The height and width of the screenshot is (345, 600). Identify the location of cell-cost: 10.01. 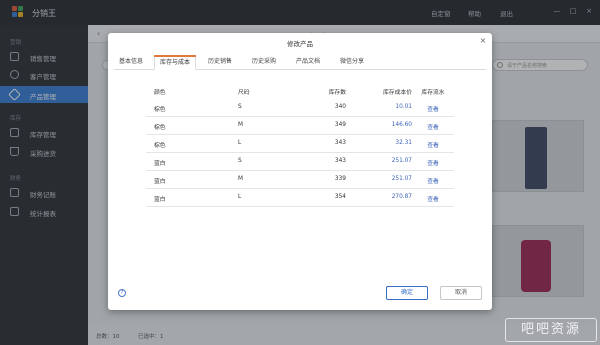
(389, 107).